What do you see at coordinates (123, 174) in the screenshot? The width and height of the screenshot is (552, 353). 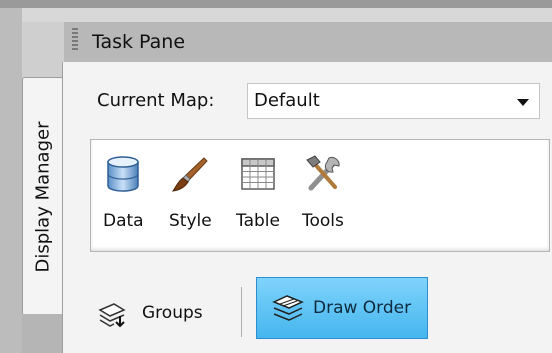 I see `database-icon` at bounding box center [123, 174].